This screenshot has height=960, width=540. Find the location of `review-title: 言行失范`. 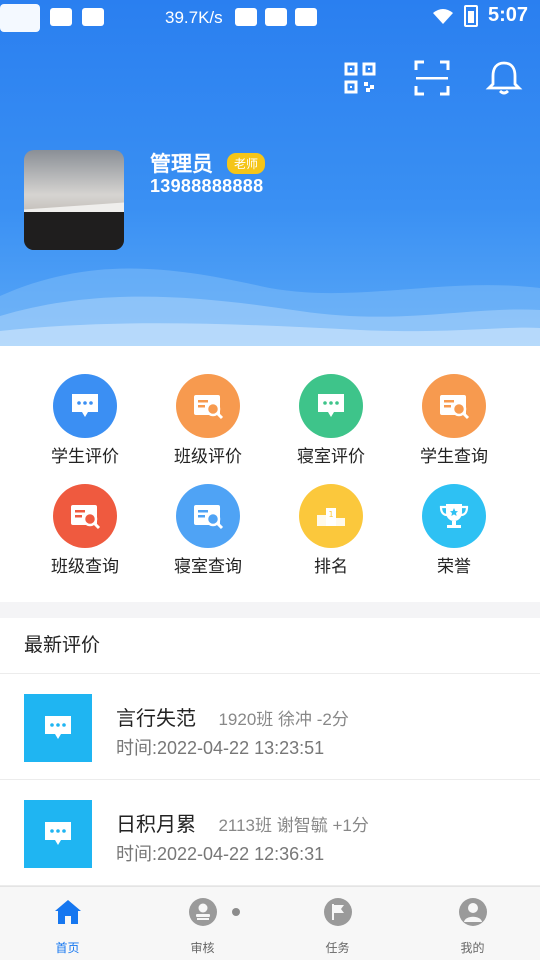

review-title: 言行失范 is located at coordinates (156, 719).